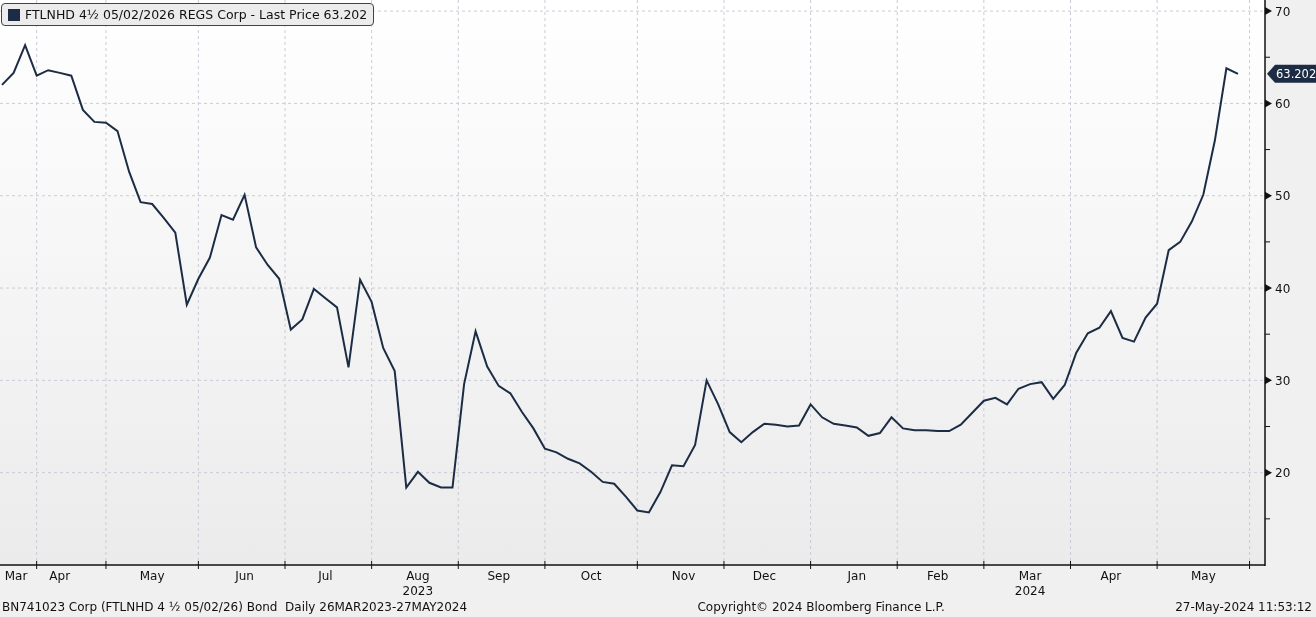  Describe the element at coordinates (1283, 196) in the screenshot. I see `y-tick-label: 50` at that location.